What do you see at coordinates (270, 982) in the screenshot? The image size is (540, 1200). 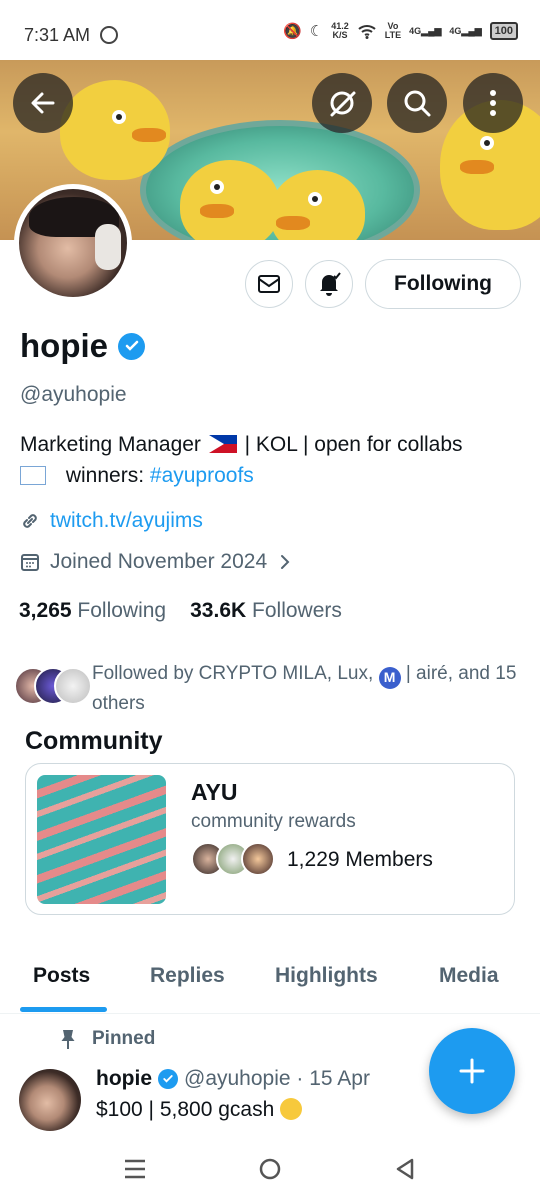 I see `profile-tabs: Posts Replies Highlights Media` at bounding box center [270, 982].